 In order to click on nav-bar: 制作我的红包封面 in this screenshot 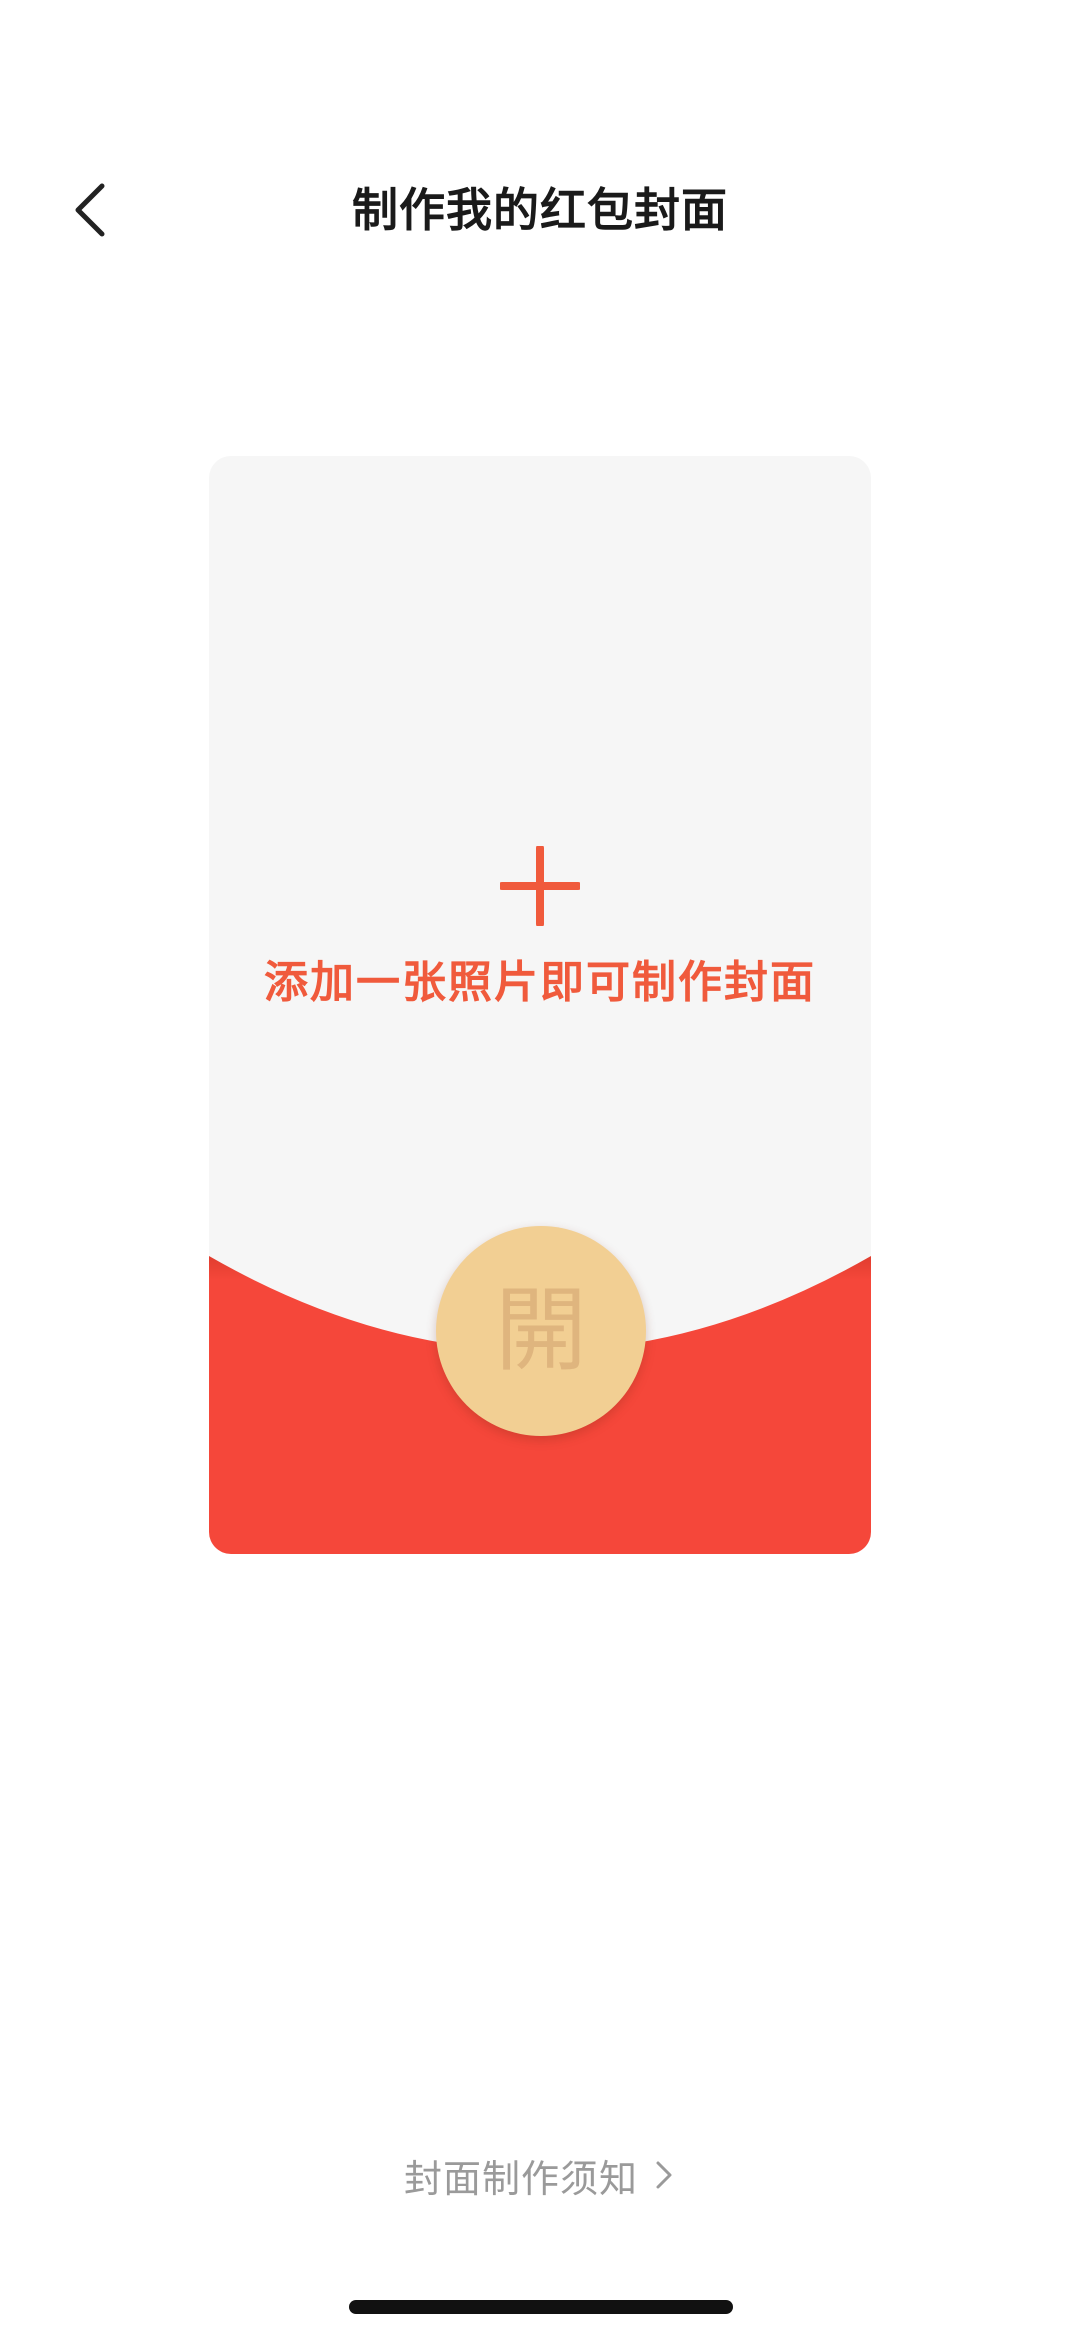, I will do `click(540, 210)`.